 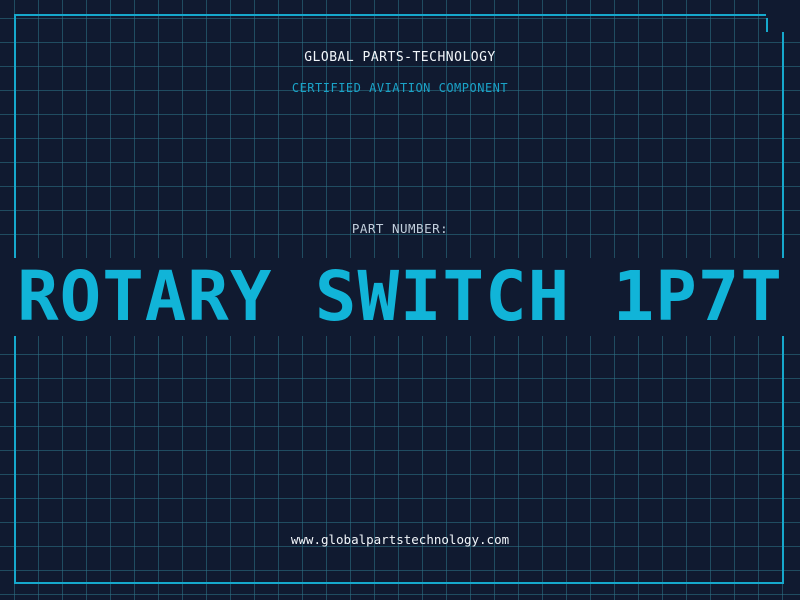 I want to click on part-number-label: PART NUMBER:, so click(x=400, y=228).